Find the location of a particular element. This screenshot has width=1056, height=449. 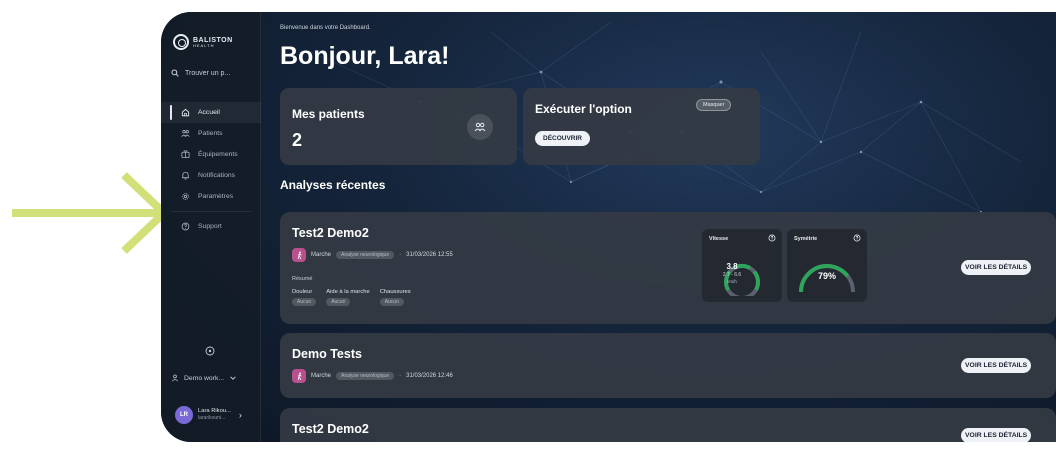

patients-card: Mes patients 2 is located at coordinates (398, 126).